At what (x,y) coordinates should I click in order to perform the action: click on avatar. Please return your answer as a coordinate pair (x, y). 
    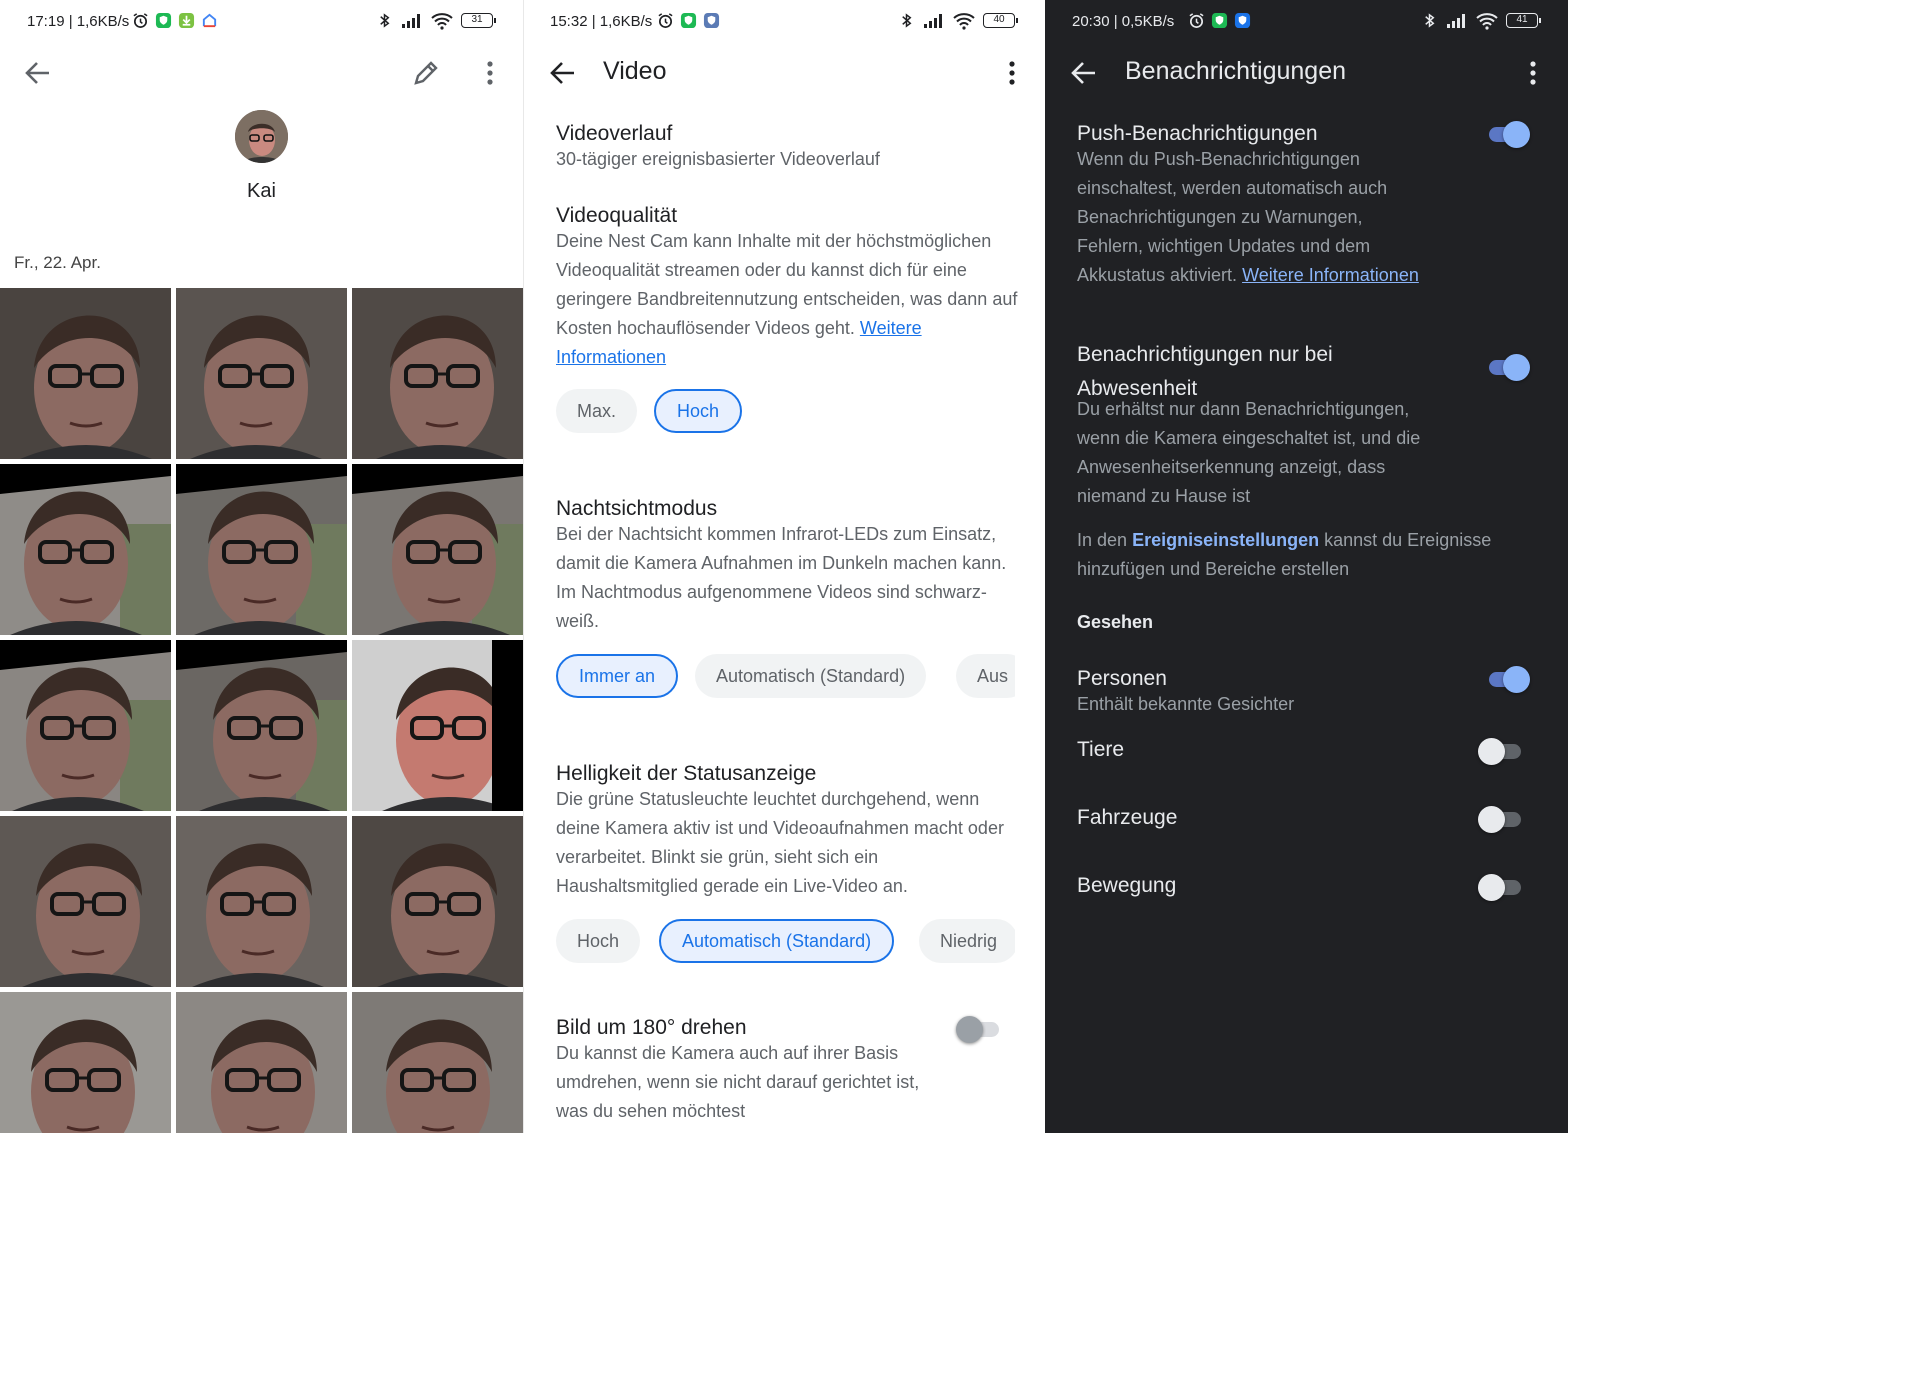
    Looking at the image, I should click on (261, 136).